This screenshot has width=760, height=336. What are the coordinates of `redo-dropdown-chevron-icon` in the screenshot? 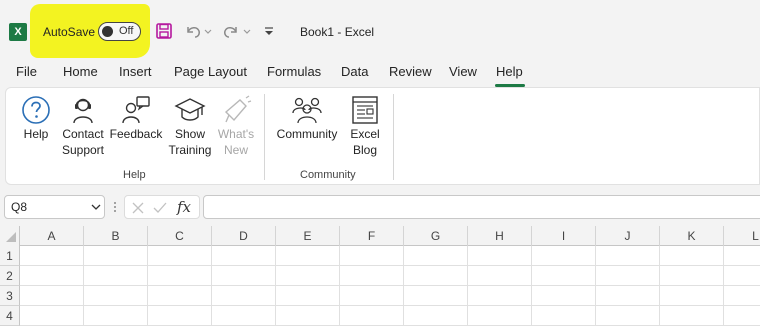 It's located at (247, 31).